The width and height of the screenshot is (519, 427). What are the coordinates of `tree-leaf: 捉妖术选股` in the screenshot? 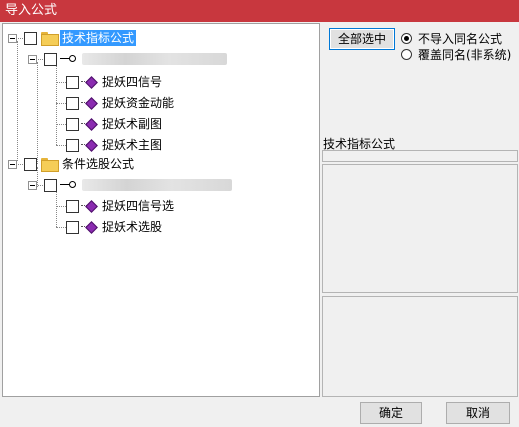 It's located at (115, 227).